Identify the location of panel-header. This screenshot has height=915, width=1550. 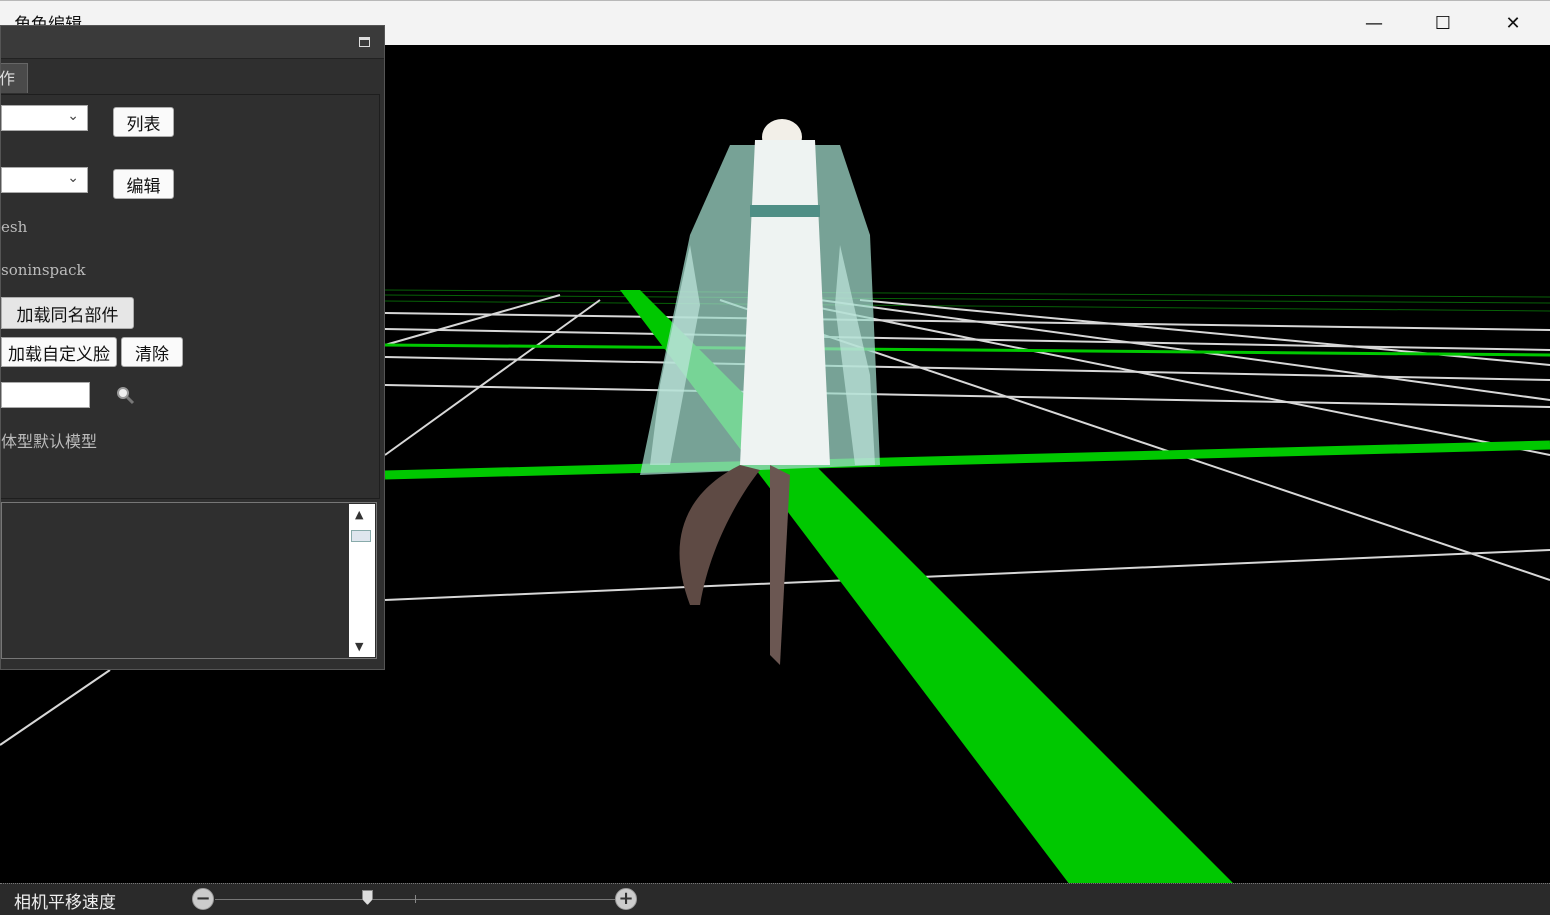
(192, 42).